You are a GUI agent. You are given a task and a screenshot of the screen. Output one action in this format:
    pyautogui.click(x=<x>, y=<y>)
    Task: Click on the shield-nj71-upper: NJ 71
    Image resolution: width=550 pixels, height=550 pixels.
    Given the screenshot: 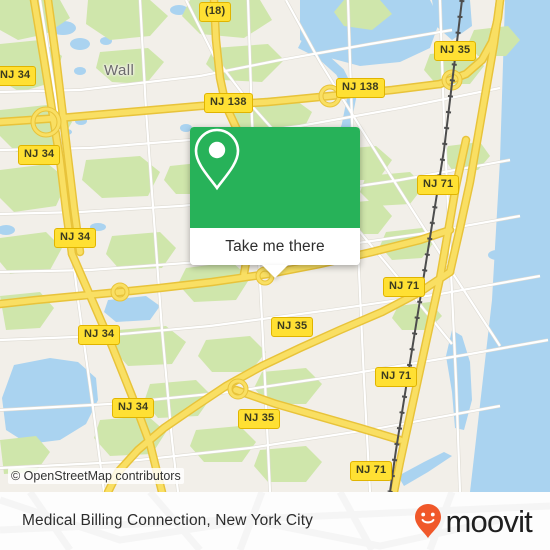 What is the action you would take?
    pyautogui.click(x=438, y=185)
    